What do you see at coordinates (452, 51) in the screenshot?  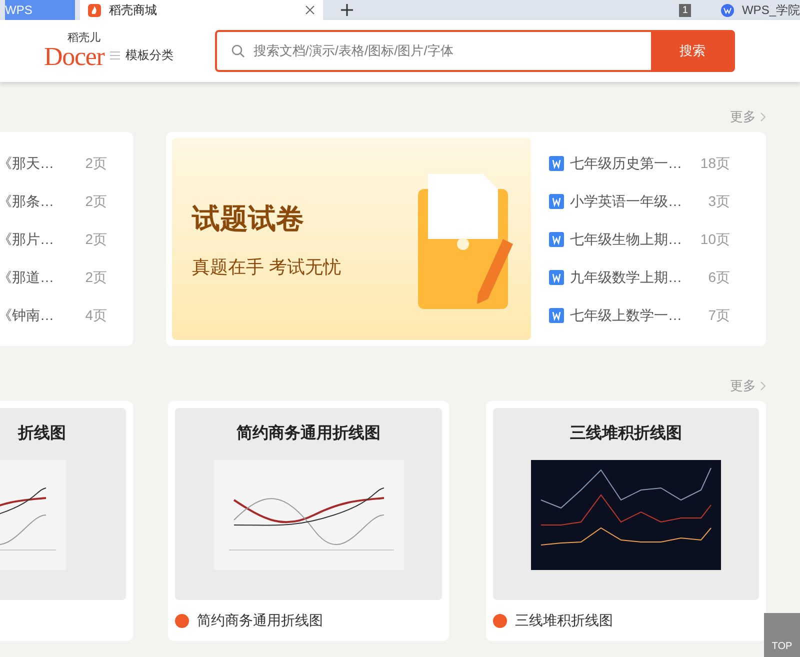 I see `search-field: 搜索文档/演示/表格/图标/图片/字体` at bounding box center [452, 51].